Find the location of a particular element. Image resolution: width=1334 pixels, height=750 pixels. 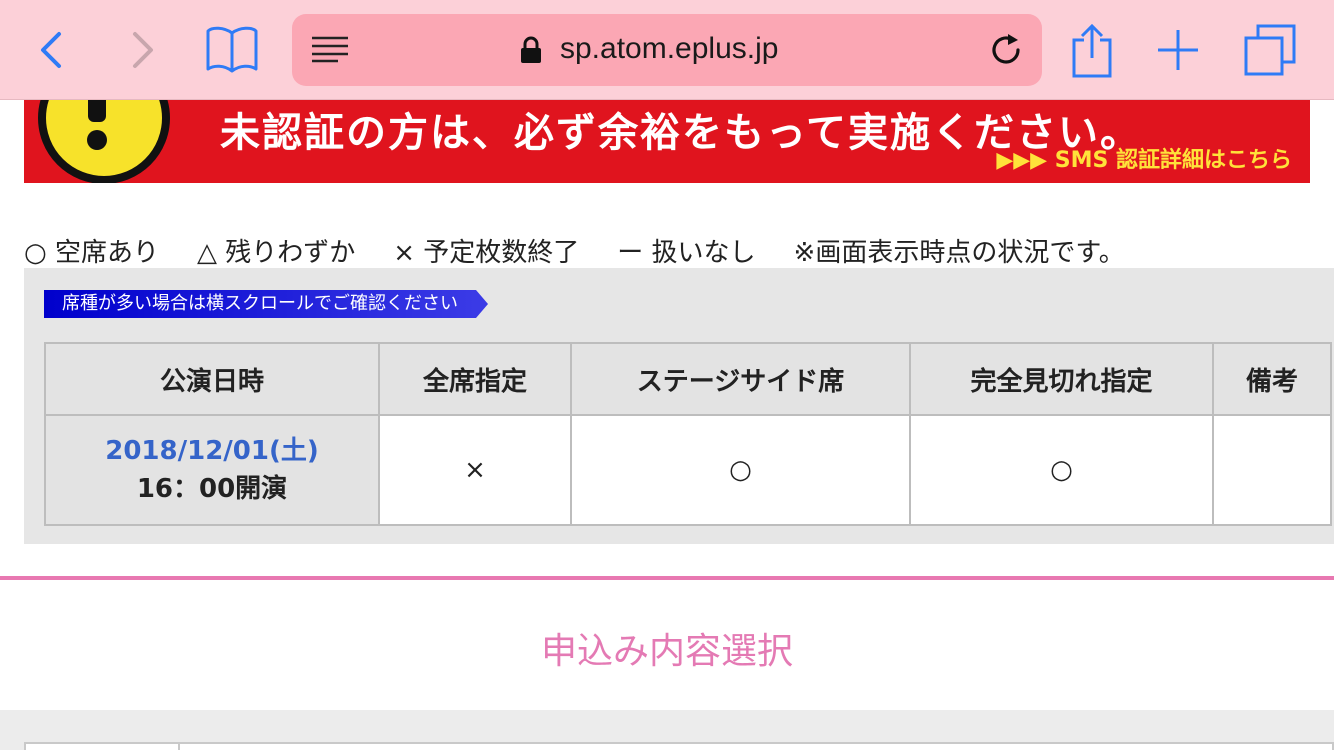

browser-toolbar: sp.atom.eplus.jp is located at coordinates (667, 50).